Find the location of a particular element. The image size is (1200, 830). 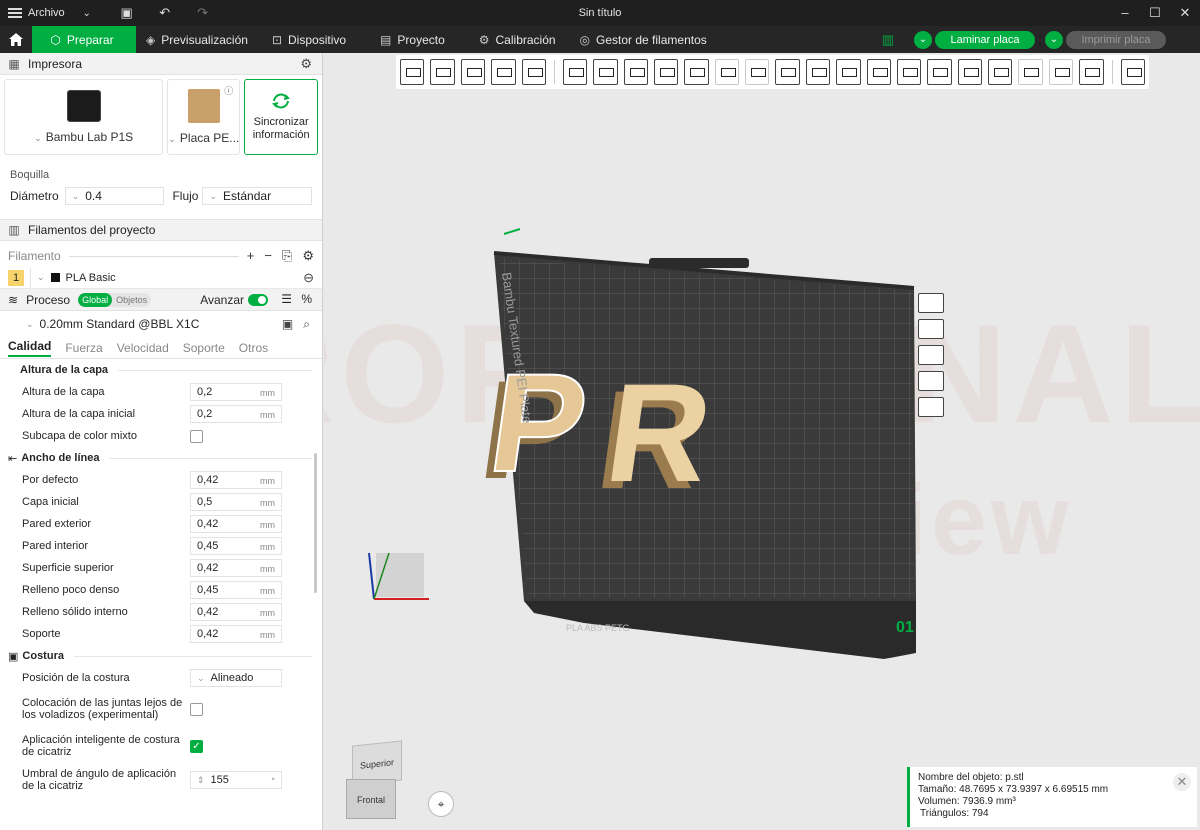

tab-calidad: Calidad is located at coordinates (30, 348).